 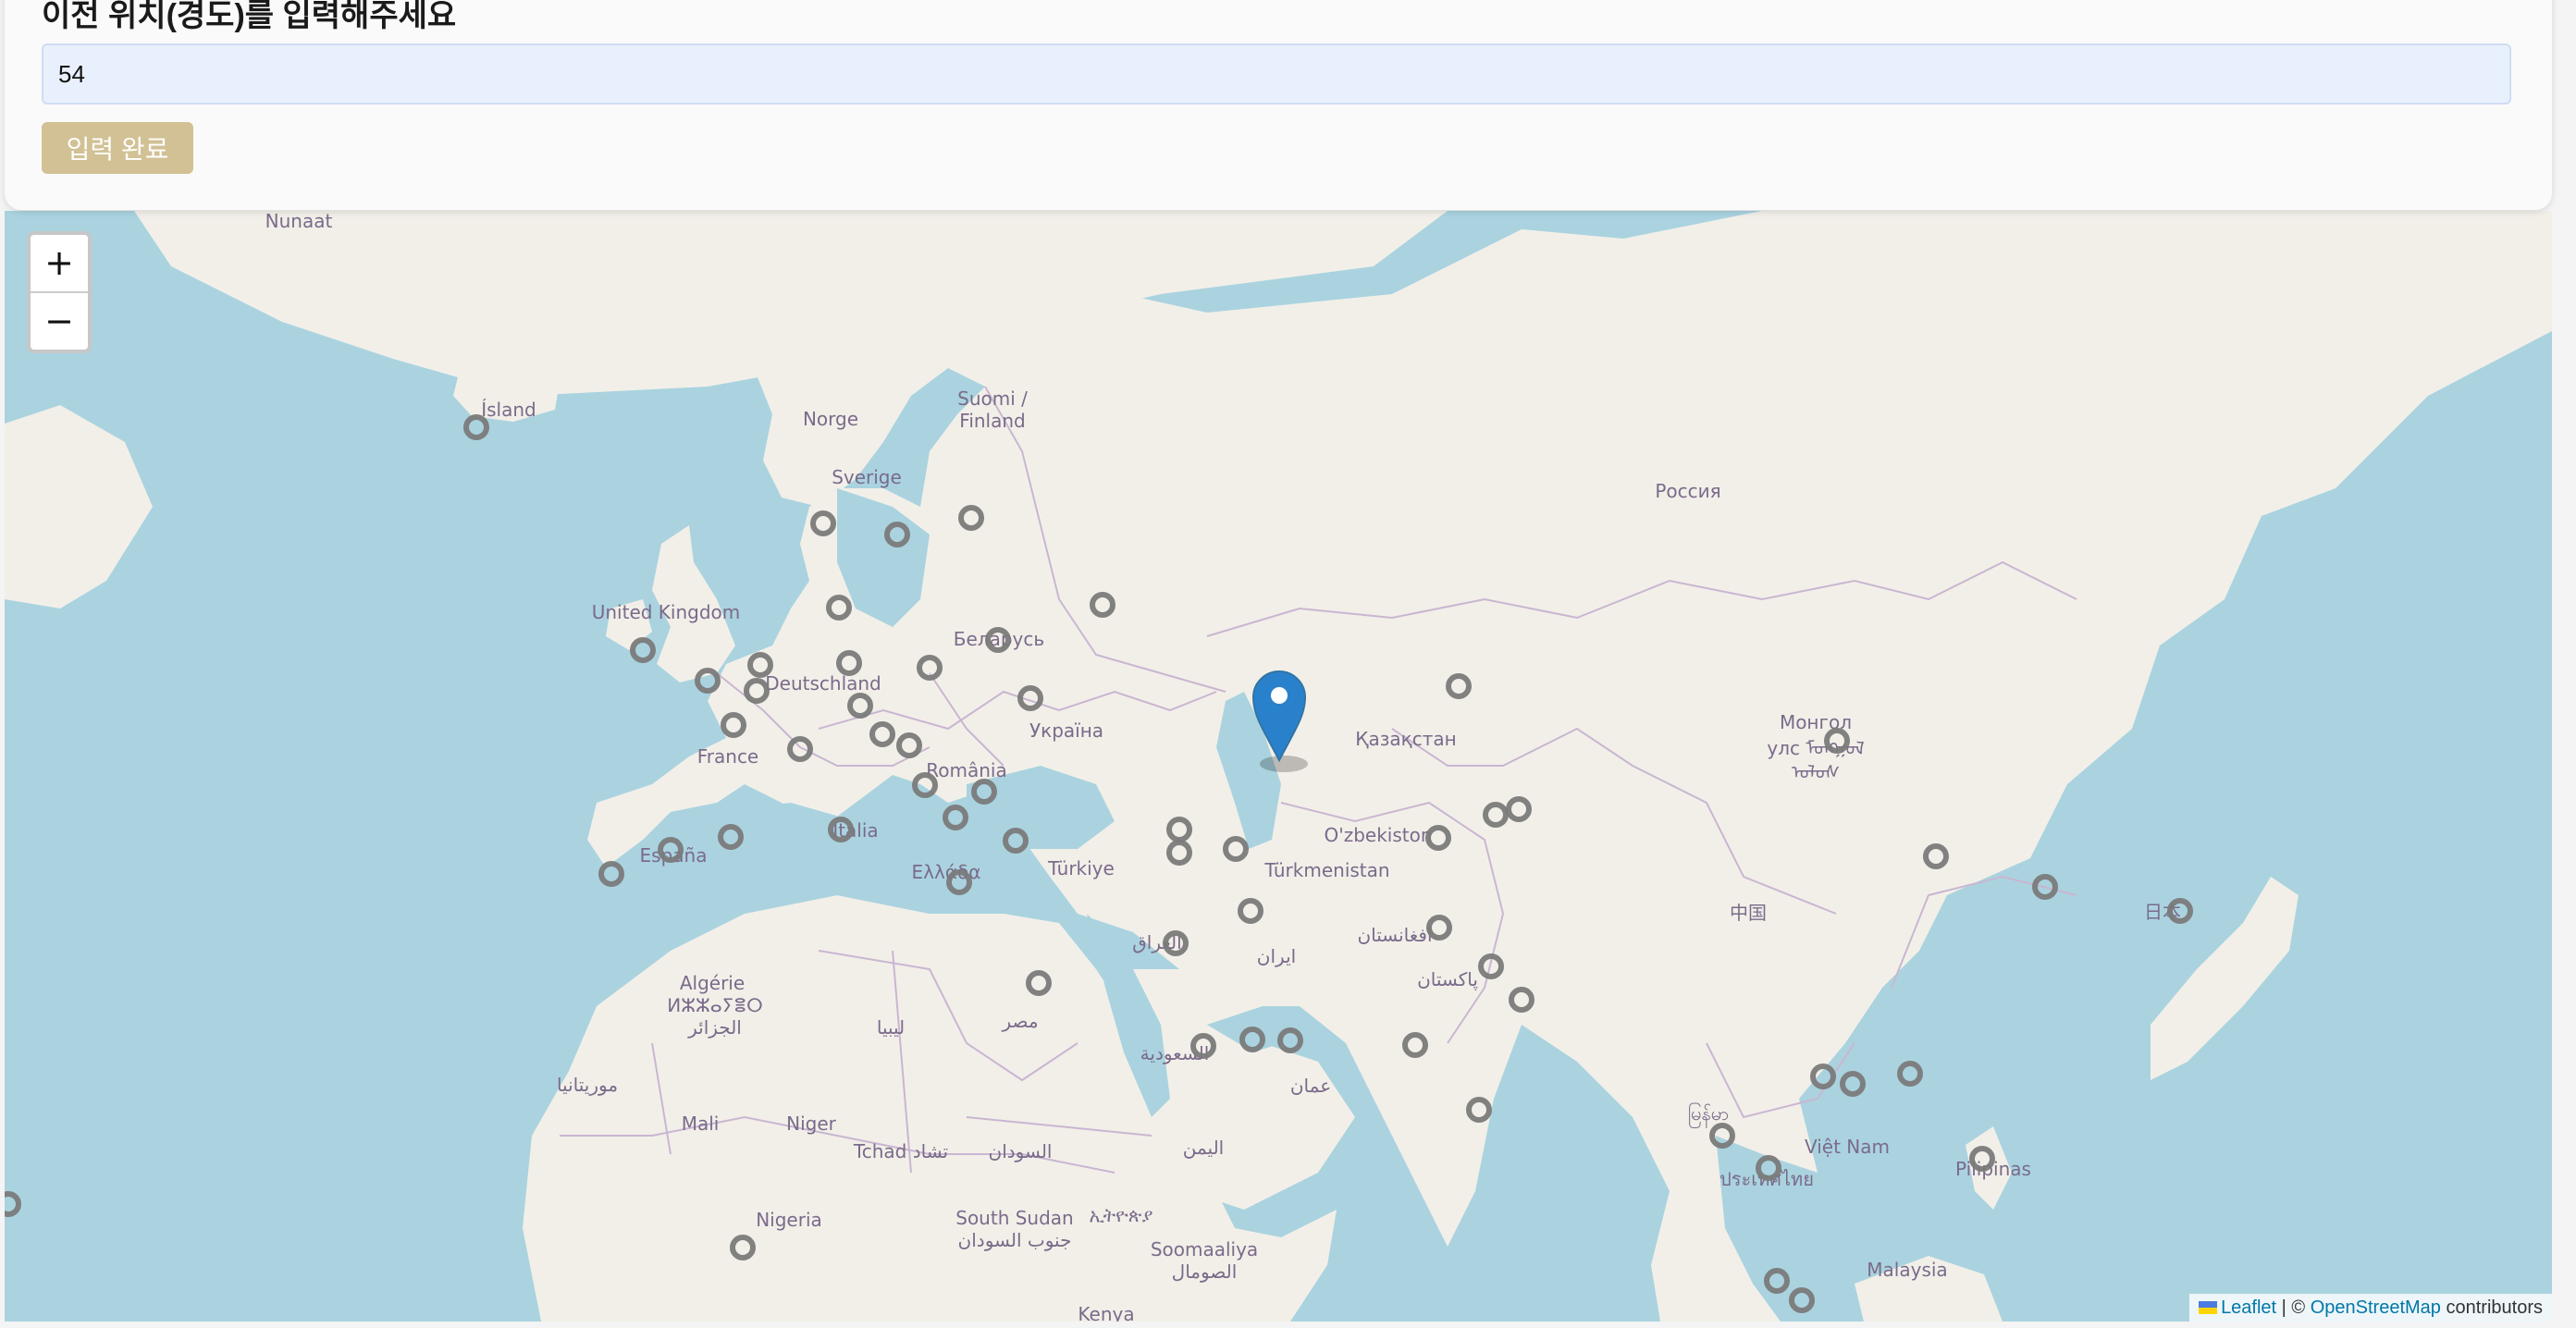 What do you see at coordinates (59, 264) in the screenshot?
I see `zoom-in-button: +` at bounding box center [59, 264].